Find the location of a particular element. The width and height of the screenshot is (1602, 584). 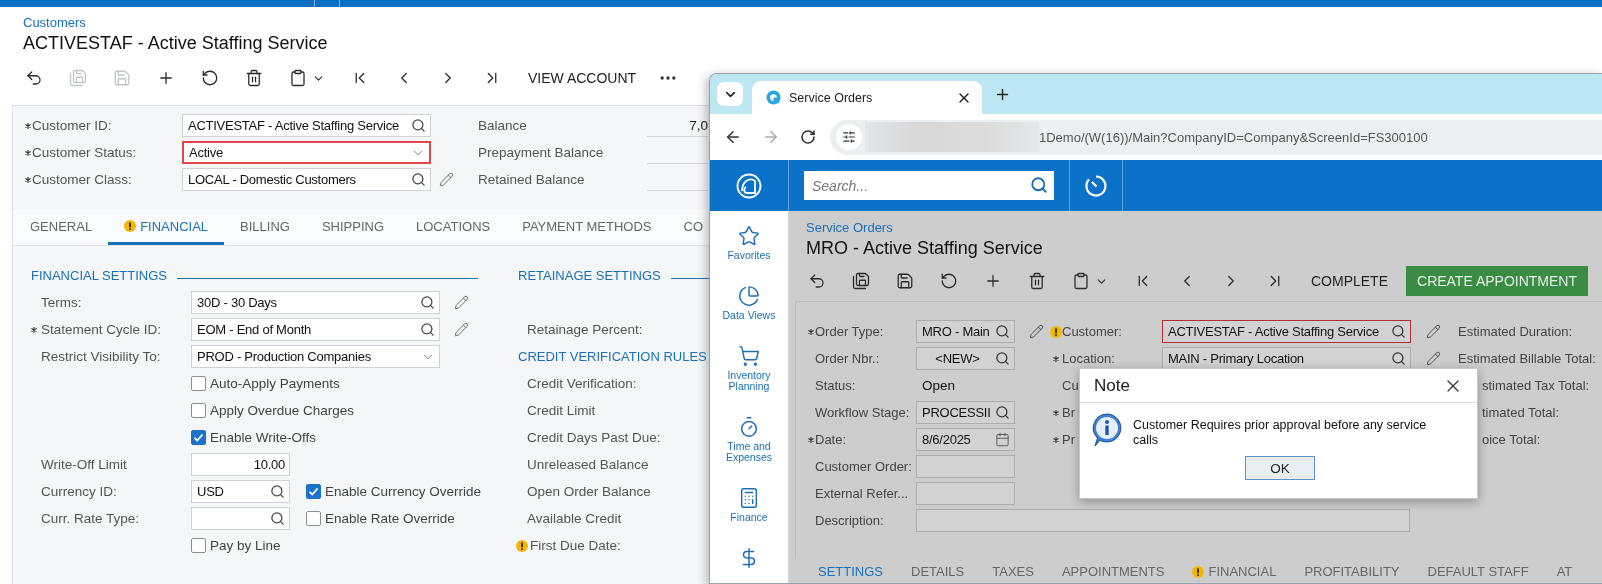

field-label: Customer Order: is located at coordinates (864, 466).